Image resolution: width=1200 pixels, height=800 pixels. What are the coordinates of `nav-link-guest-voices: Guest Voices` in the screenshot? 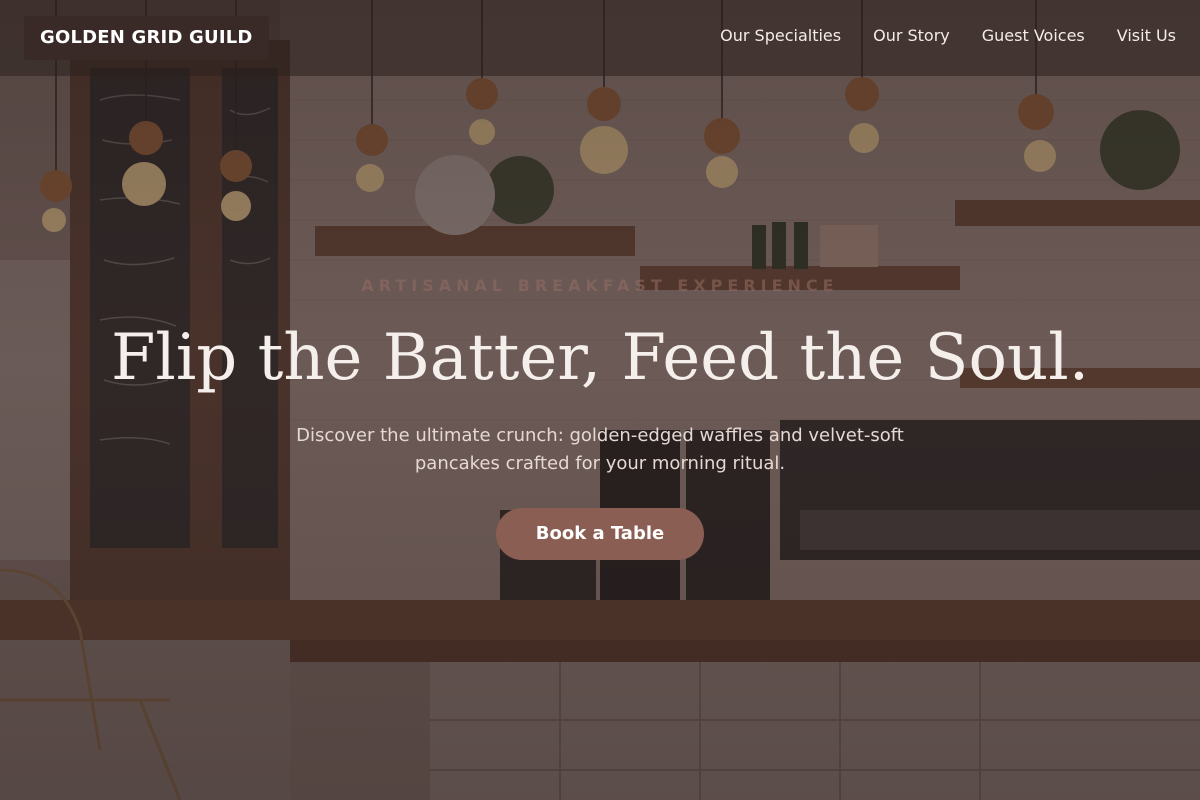 It's located at (1033, 35).